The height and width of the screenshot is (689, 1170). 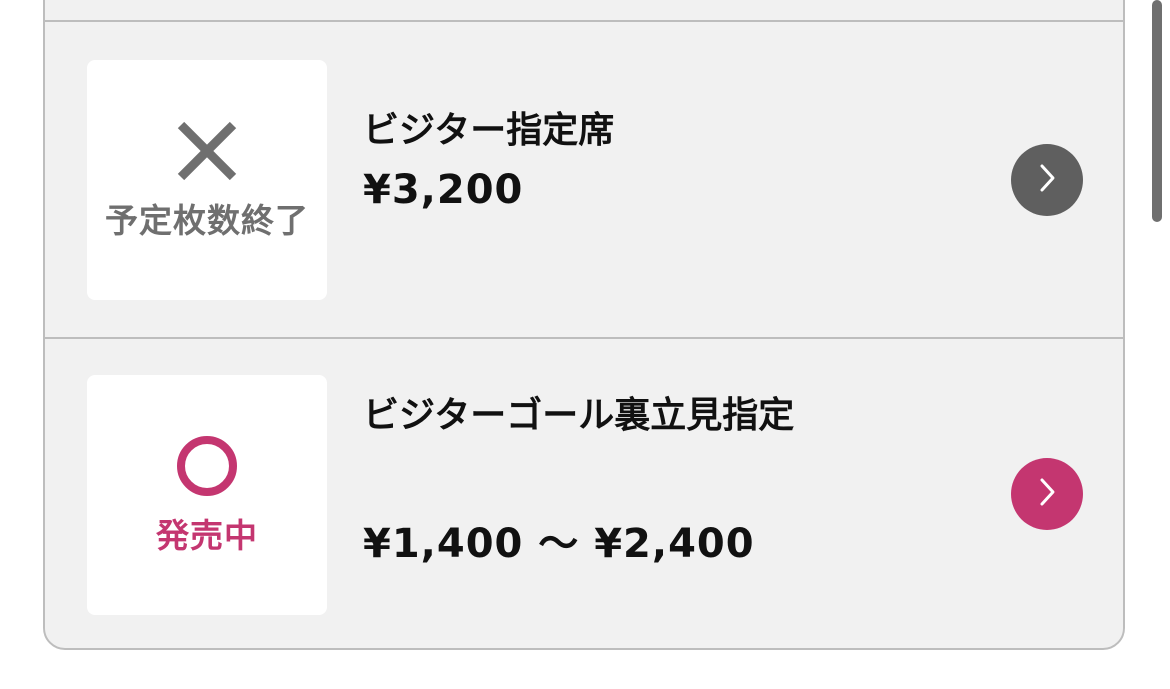 I want to click on ticket-title: ビジターゴール裏立見指定, so click(x=579, y=415).